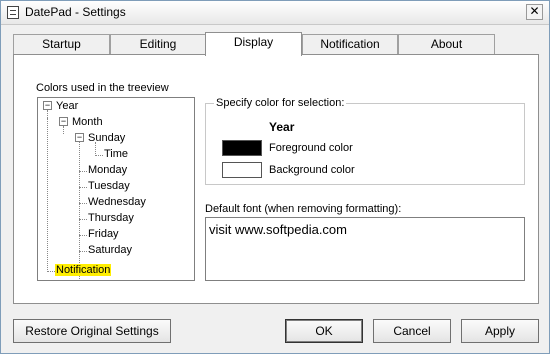 The image size is (550, 354). Describe the element at coordinates (278, 229) in the screenshot. I see `default-font-sample-text: visit www.softpedia.com` at that location.